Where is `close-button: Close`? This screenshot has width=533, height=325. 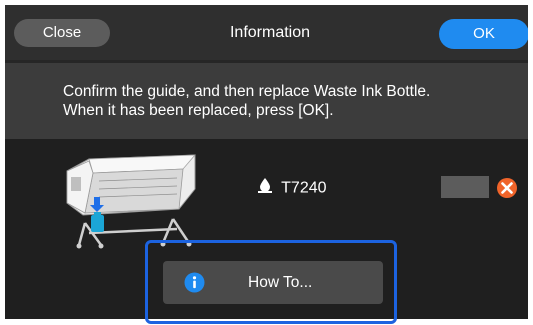
close-button: Close is located at coordinates (62, 33).